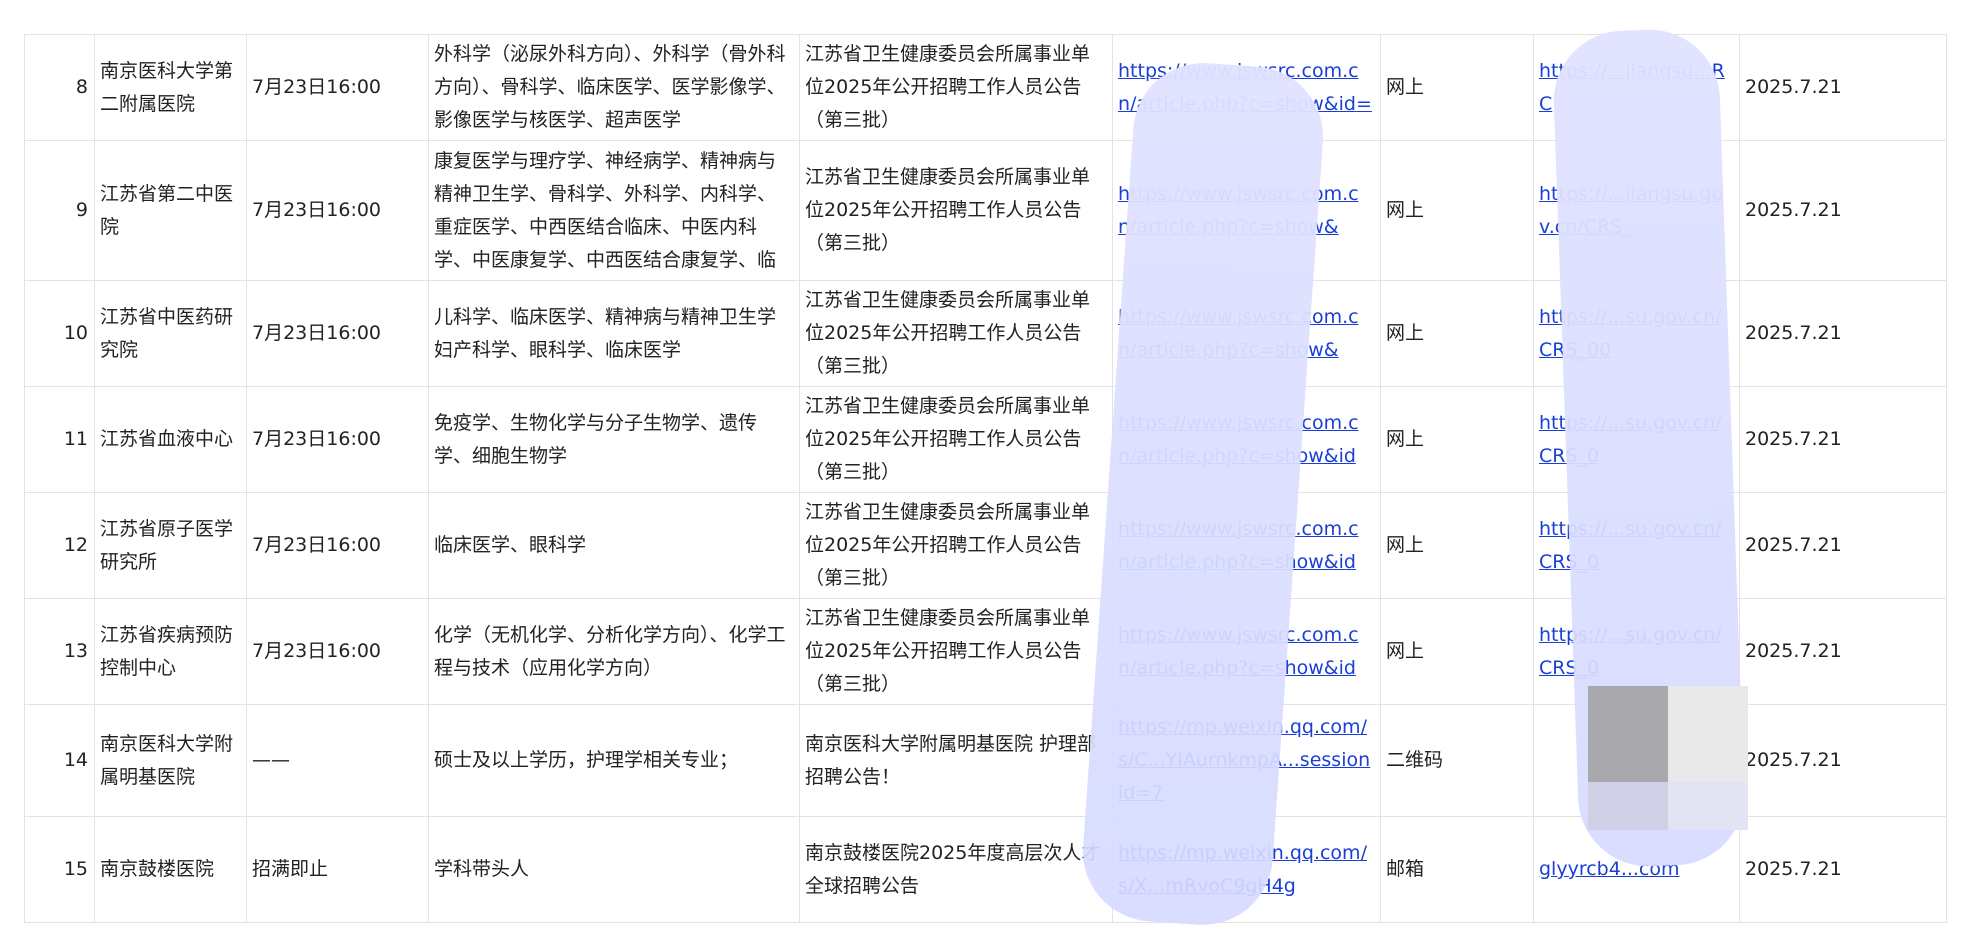  Describe the element at coordinates (1636, 760) in the screenshot. I see `apply-link-cell` at that location.